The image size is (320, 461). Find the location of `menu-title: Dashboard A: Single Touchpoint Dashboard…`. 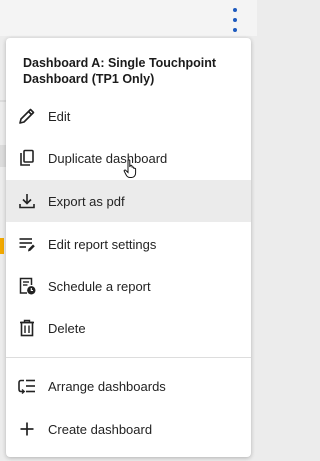

menu-title: Dashboard A: Single Touchpoint Dashboard… is located at coordinates (120, 71).